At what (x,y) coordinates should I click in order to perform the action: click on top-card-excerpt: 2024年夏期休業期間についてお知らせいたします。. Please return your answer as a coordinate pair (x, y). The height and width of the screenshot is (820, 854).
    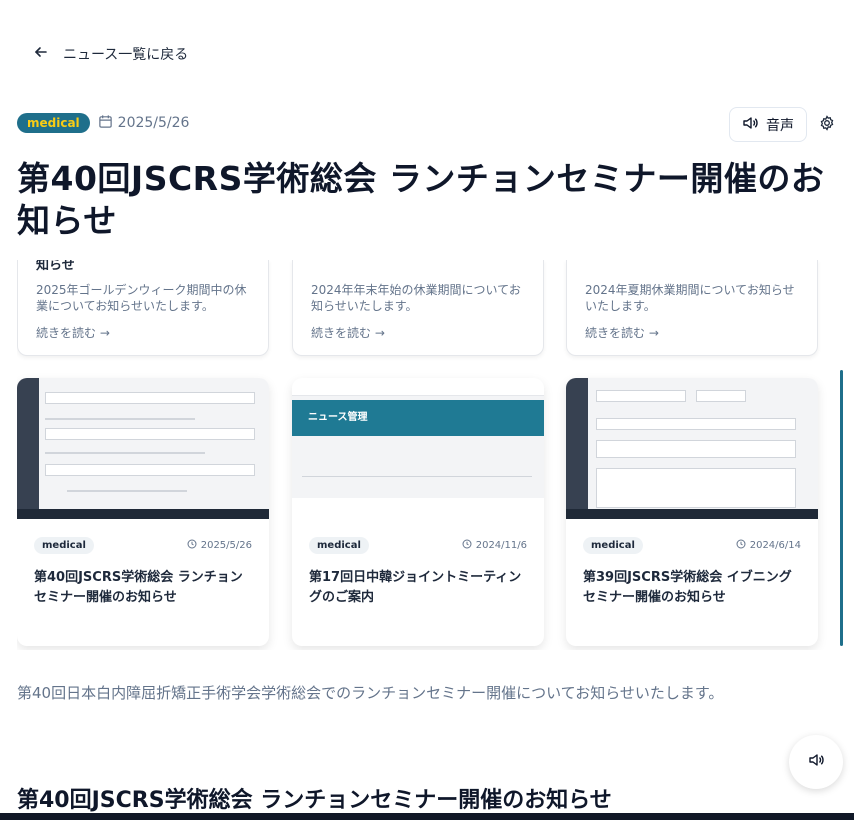
    Looking at the image, I should click on (690, 298).